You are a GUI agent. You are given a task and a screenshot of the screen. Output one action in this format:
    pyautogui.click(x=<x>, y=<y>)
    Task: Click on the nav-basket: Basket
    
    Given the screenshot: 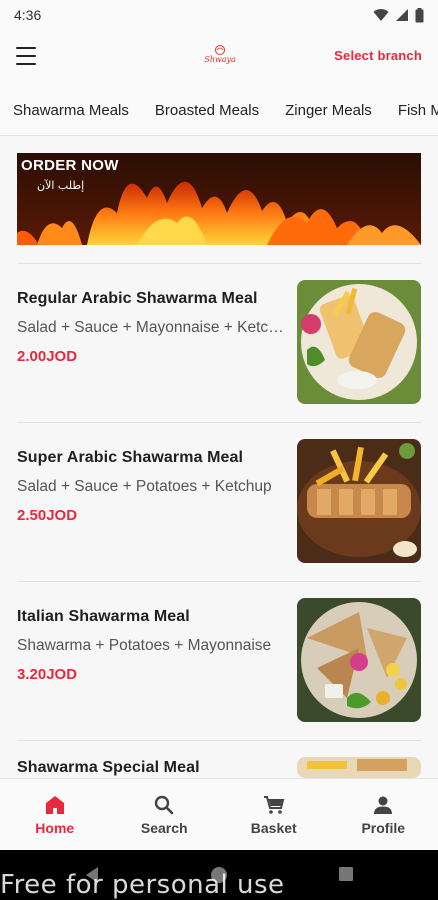 What is the action you would take?
    pyautogui.click(x=274, y=814)
    